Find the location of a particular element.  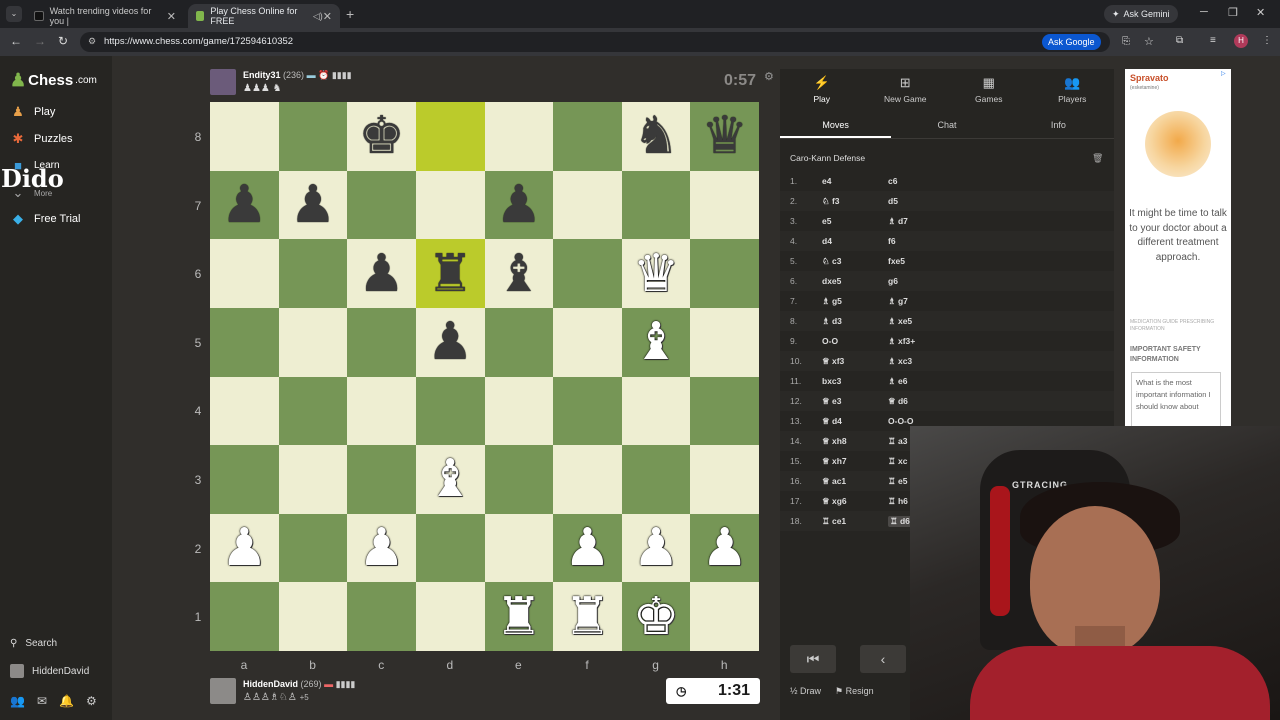

square-f6 is located at coordinates (587, 273).